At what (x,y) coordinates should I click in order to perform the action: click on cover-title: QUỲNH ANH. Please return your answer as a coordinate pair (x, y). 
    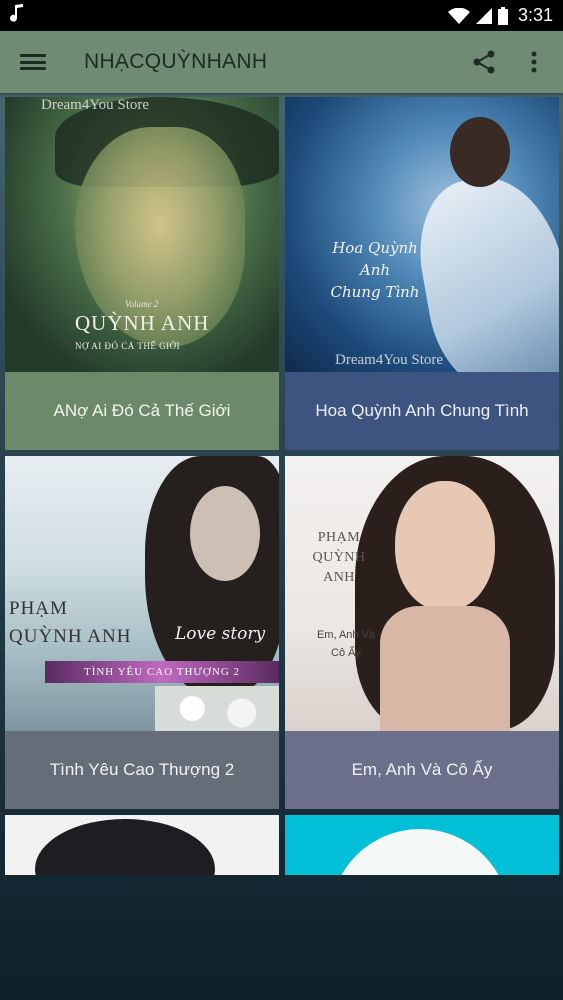
    Looking at the image, I should click on (142, 323).